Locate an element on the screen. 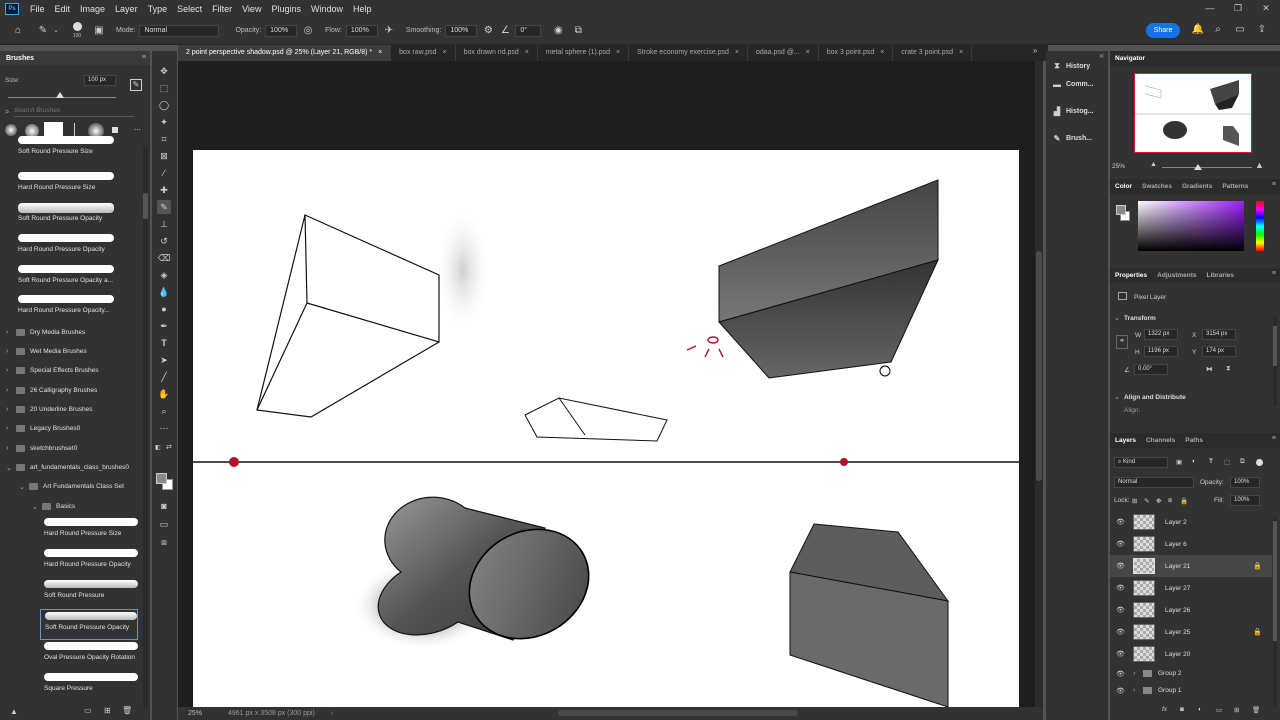 This screenshot has height=720, width=1280. toggle-preview-icon: ▲ is located at coordinates (14, 711).